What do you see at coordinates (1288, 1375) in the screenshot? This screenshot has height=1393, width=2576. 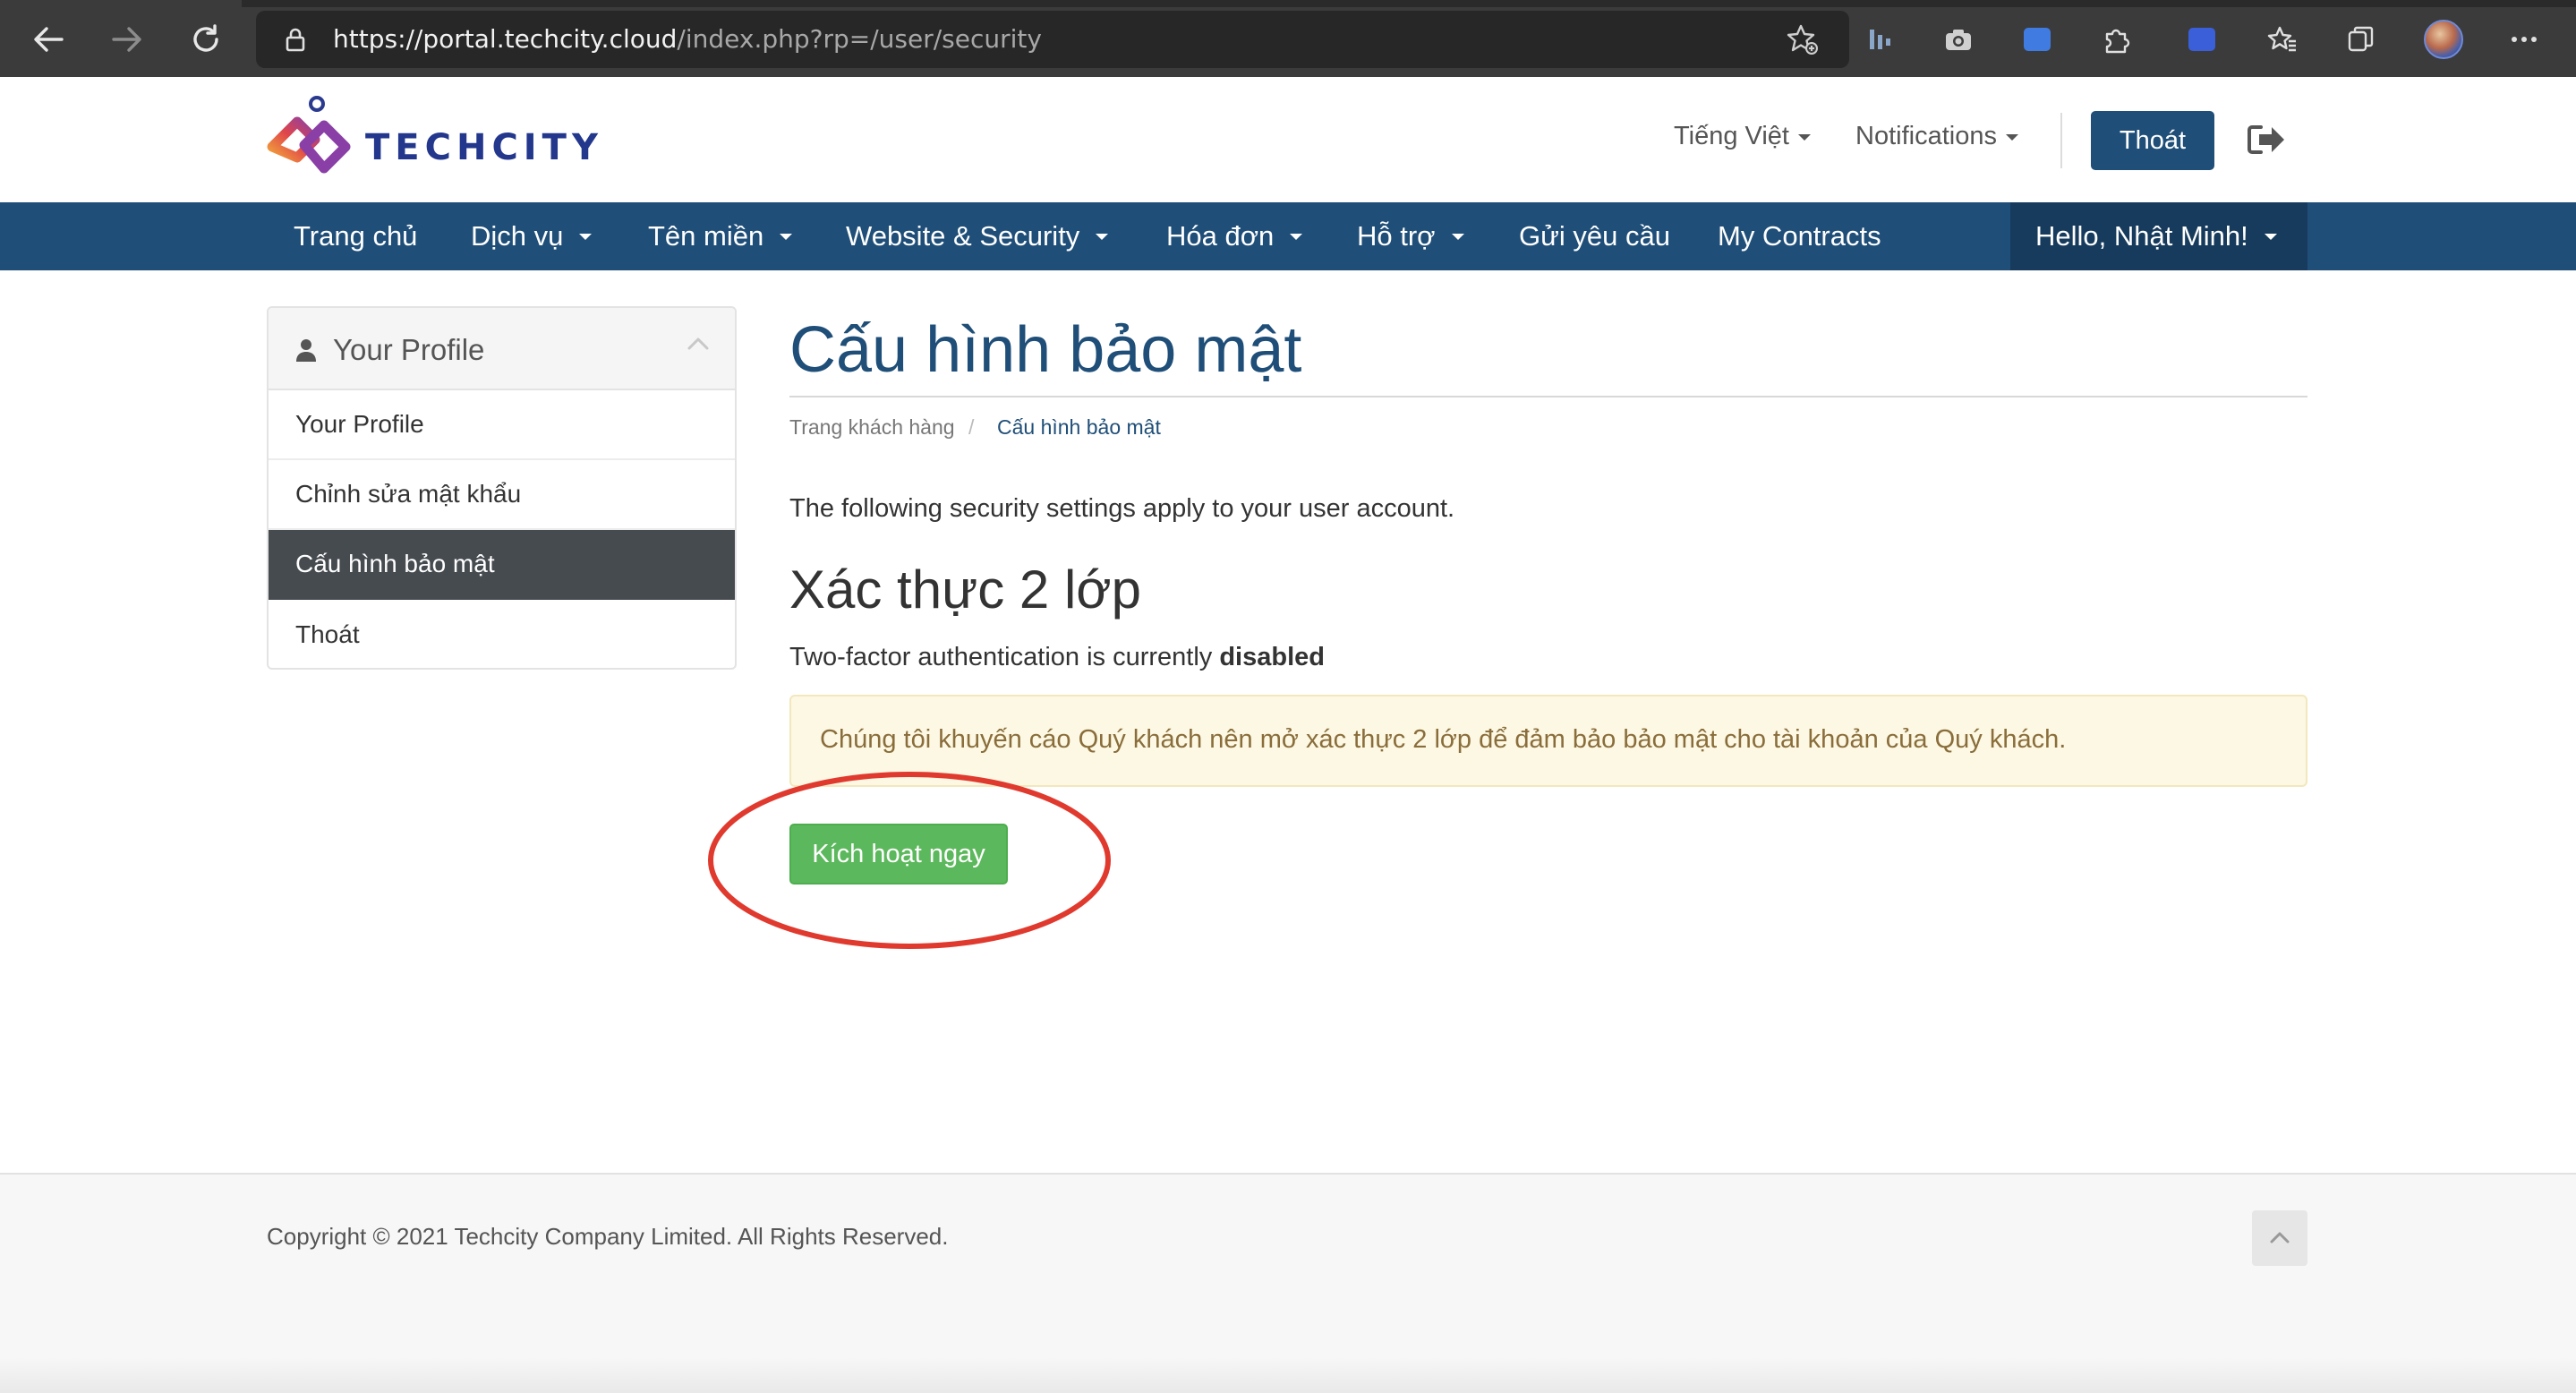 I see `window-bottom-shadow` at bounding box center [1288, 1375].